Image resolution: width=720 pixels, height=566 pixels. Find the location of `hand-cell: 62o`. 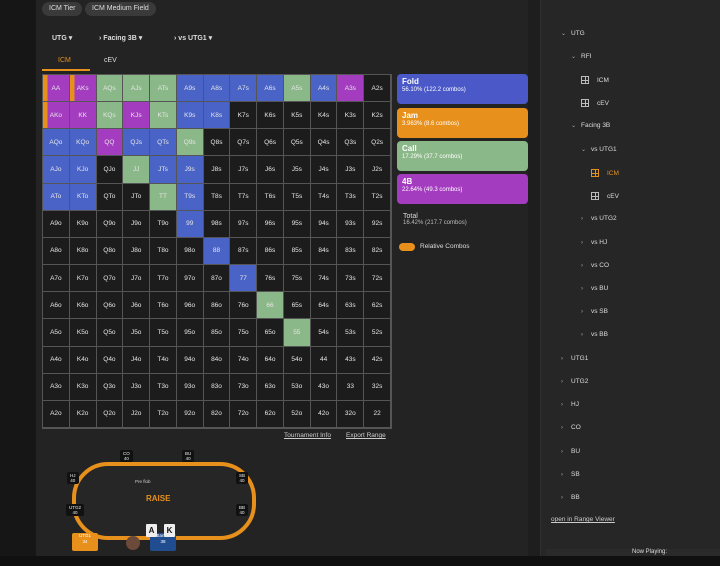

hand-cell: 62o is located at coordinates (270, 414).